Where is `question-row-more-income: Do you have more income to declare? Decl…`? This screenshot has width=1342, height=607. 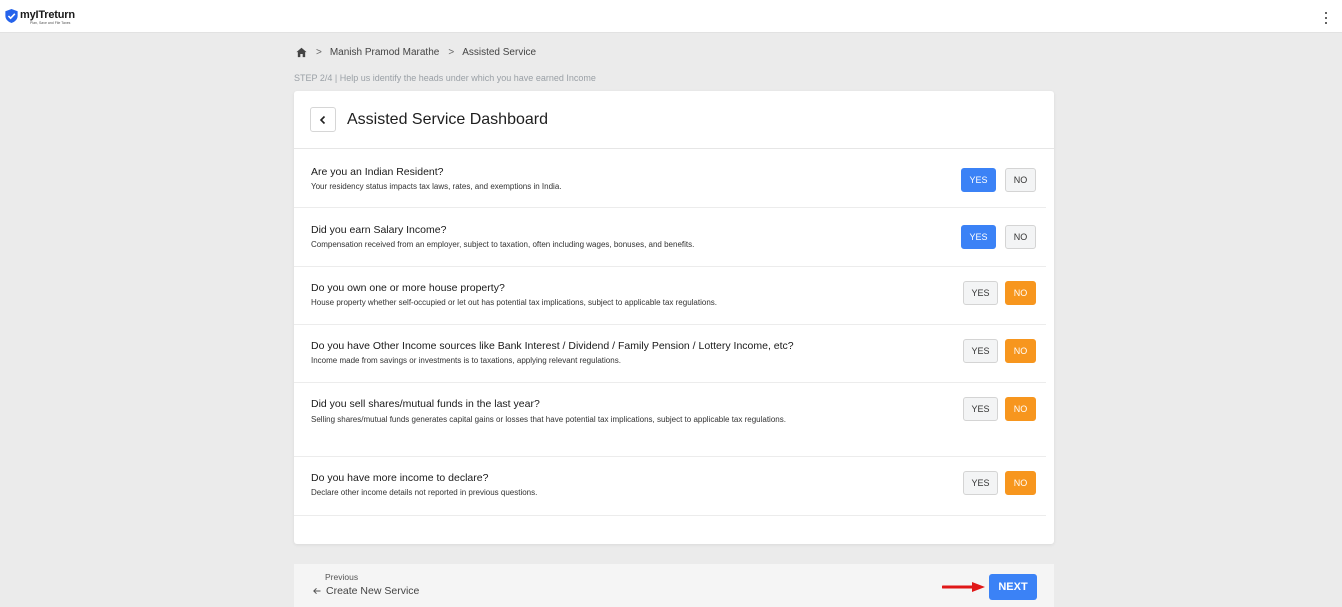 question-row-more-income: Do you have more income to declare? Decl… is located at coordinates (670, 486).